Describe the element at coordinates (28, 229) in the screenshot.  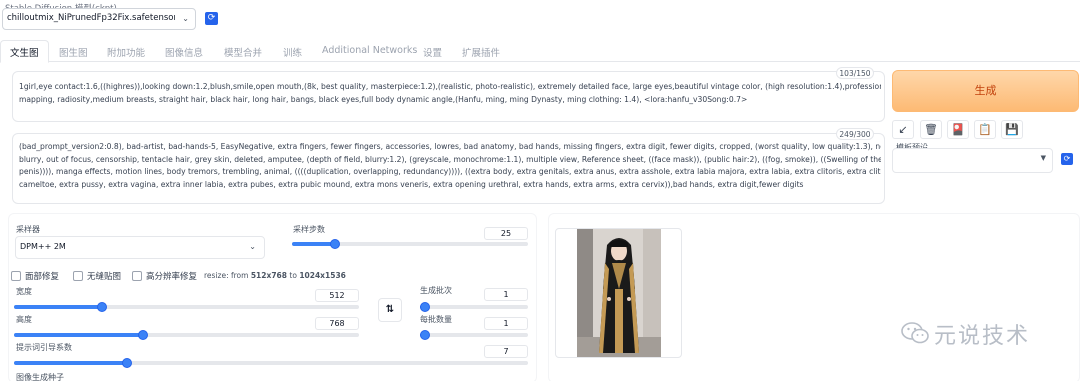
I see `sampler-label: 采样器` at that location.